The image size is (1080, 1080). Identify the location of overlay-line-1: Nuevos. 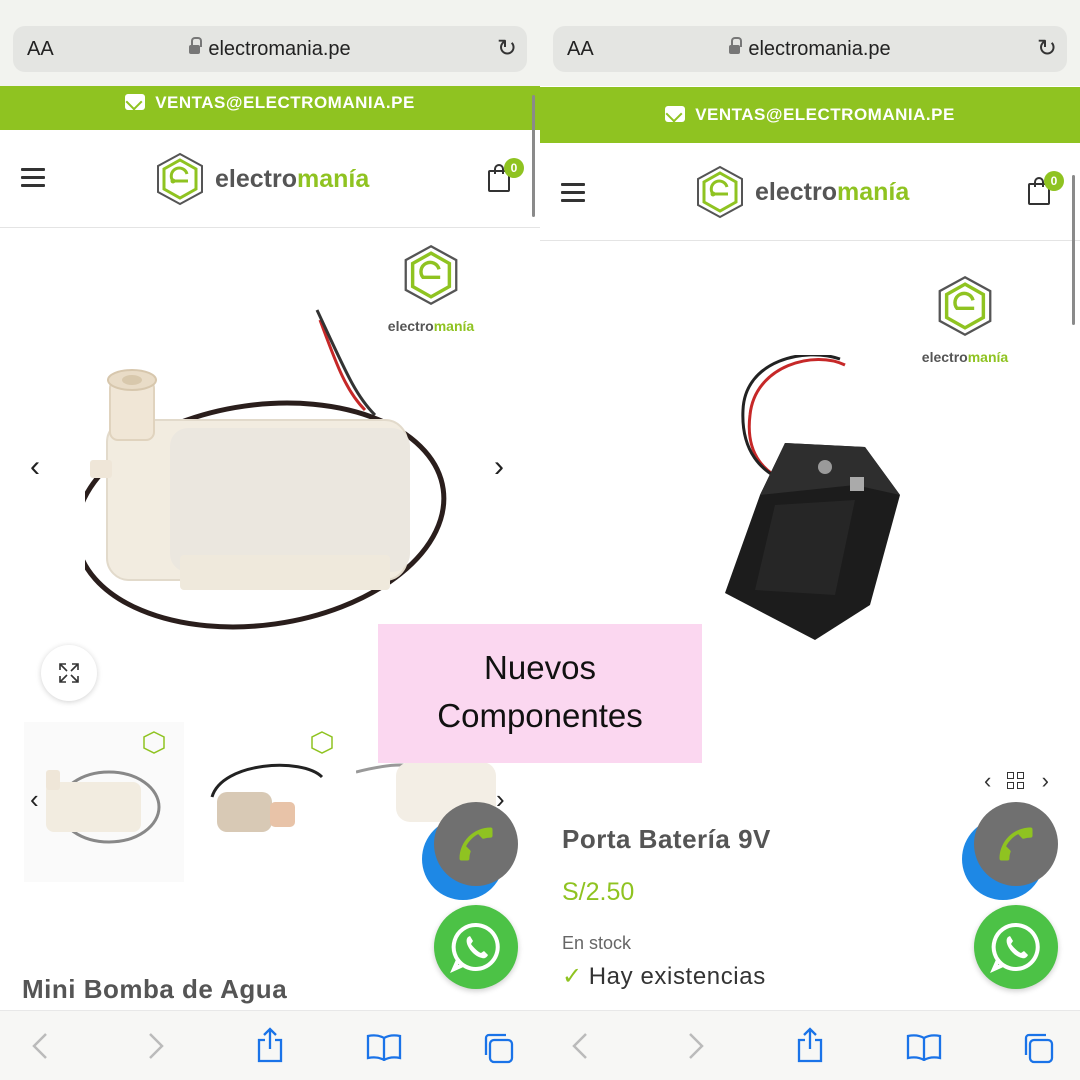
(540, 667).